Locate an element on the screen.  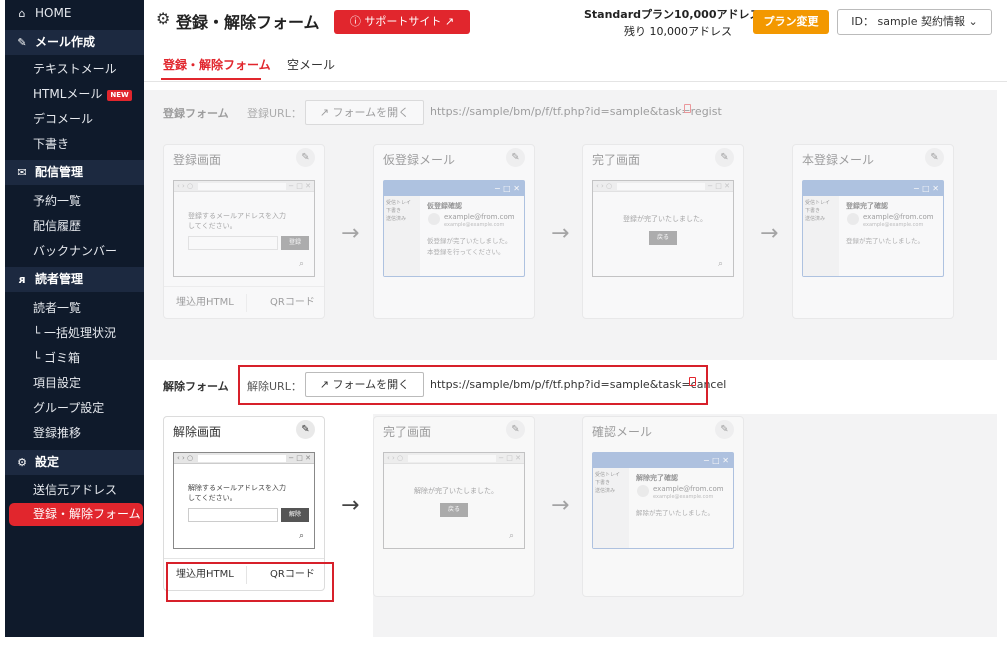
folder-sent: 送信済み is located at coordinates (396, 219).